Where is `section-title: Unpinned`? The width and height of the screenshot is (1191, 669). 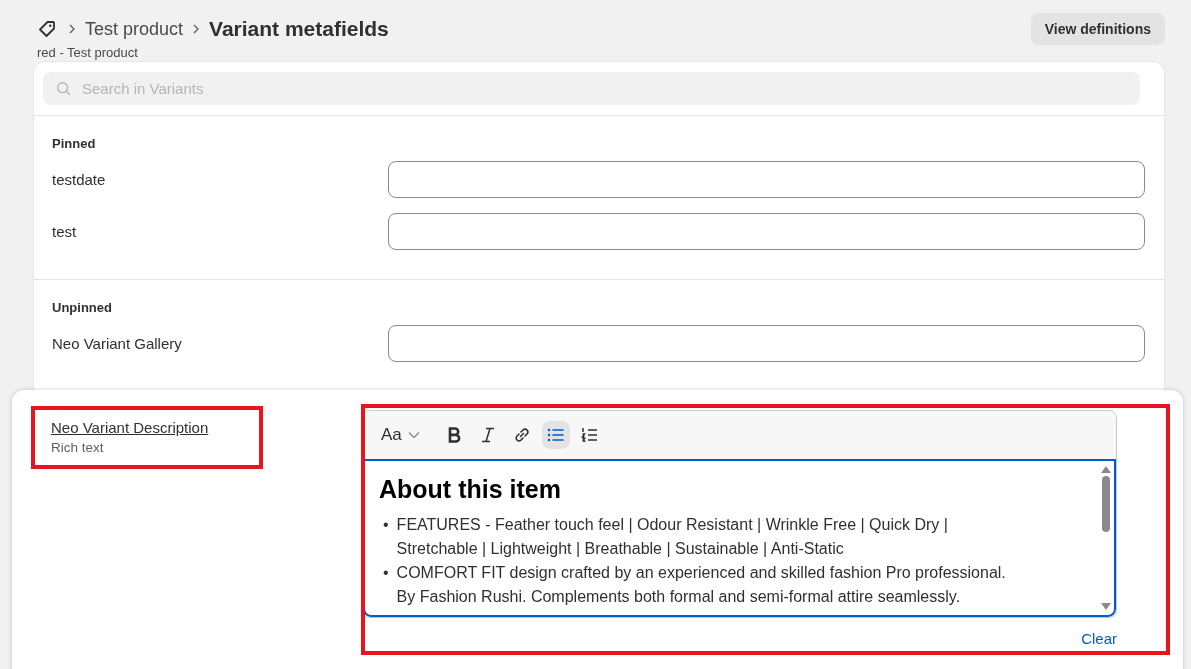
section-title: Unpinned is located at coordinates (82, 307).